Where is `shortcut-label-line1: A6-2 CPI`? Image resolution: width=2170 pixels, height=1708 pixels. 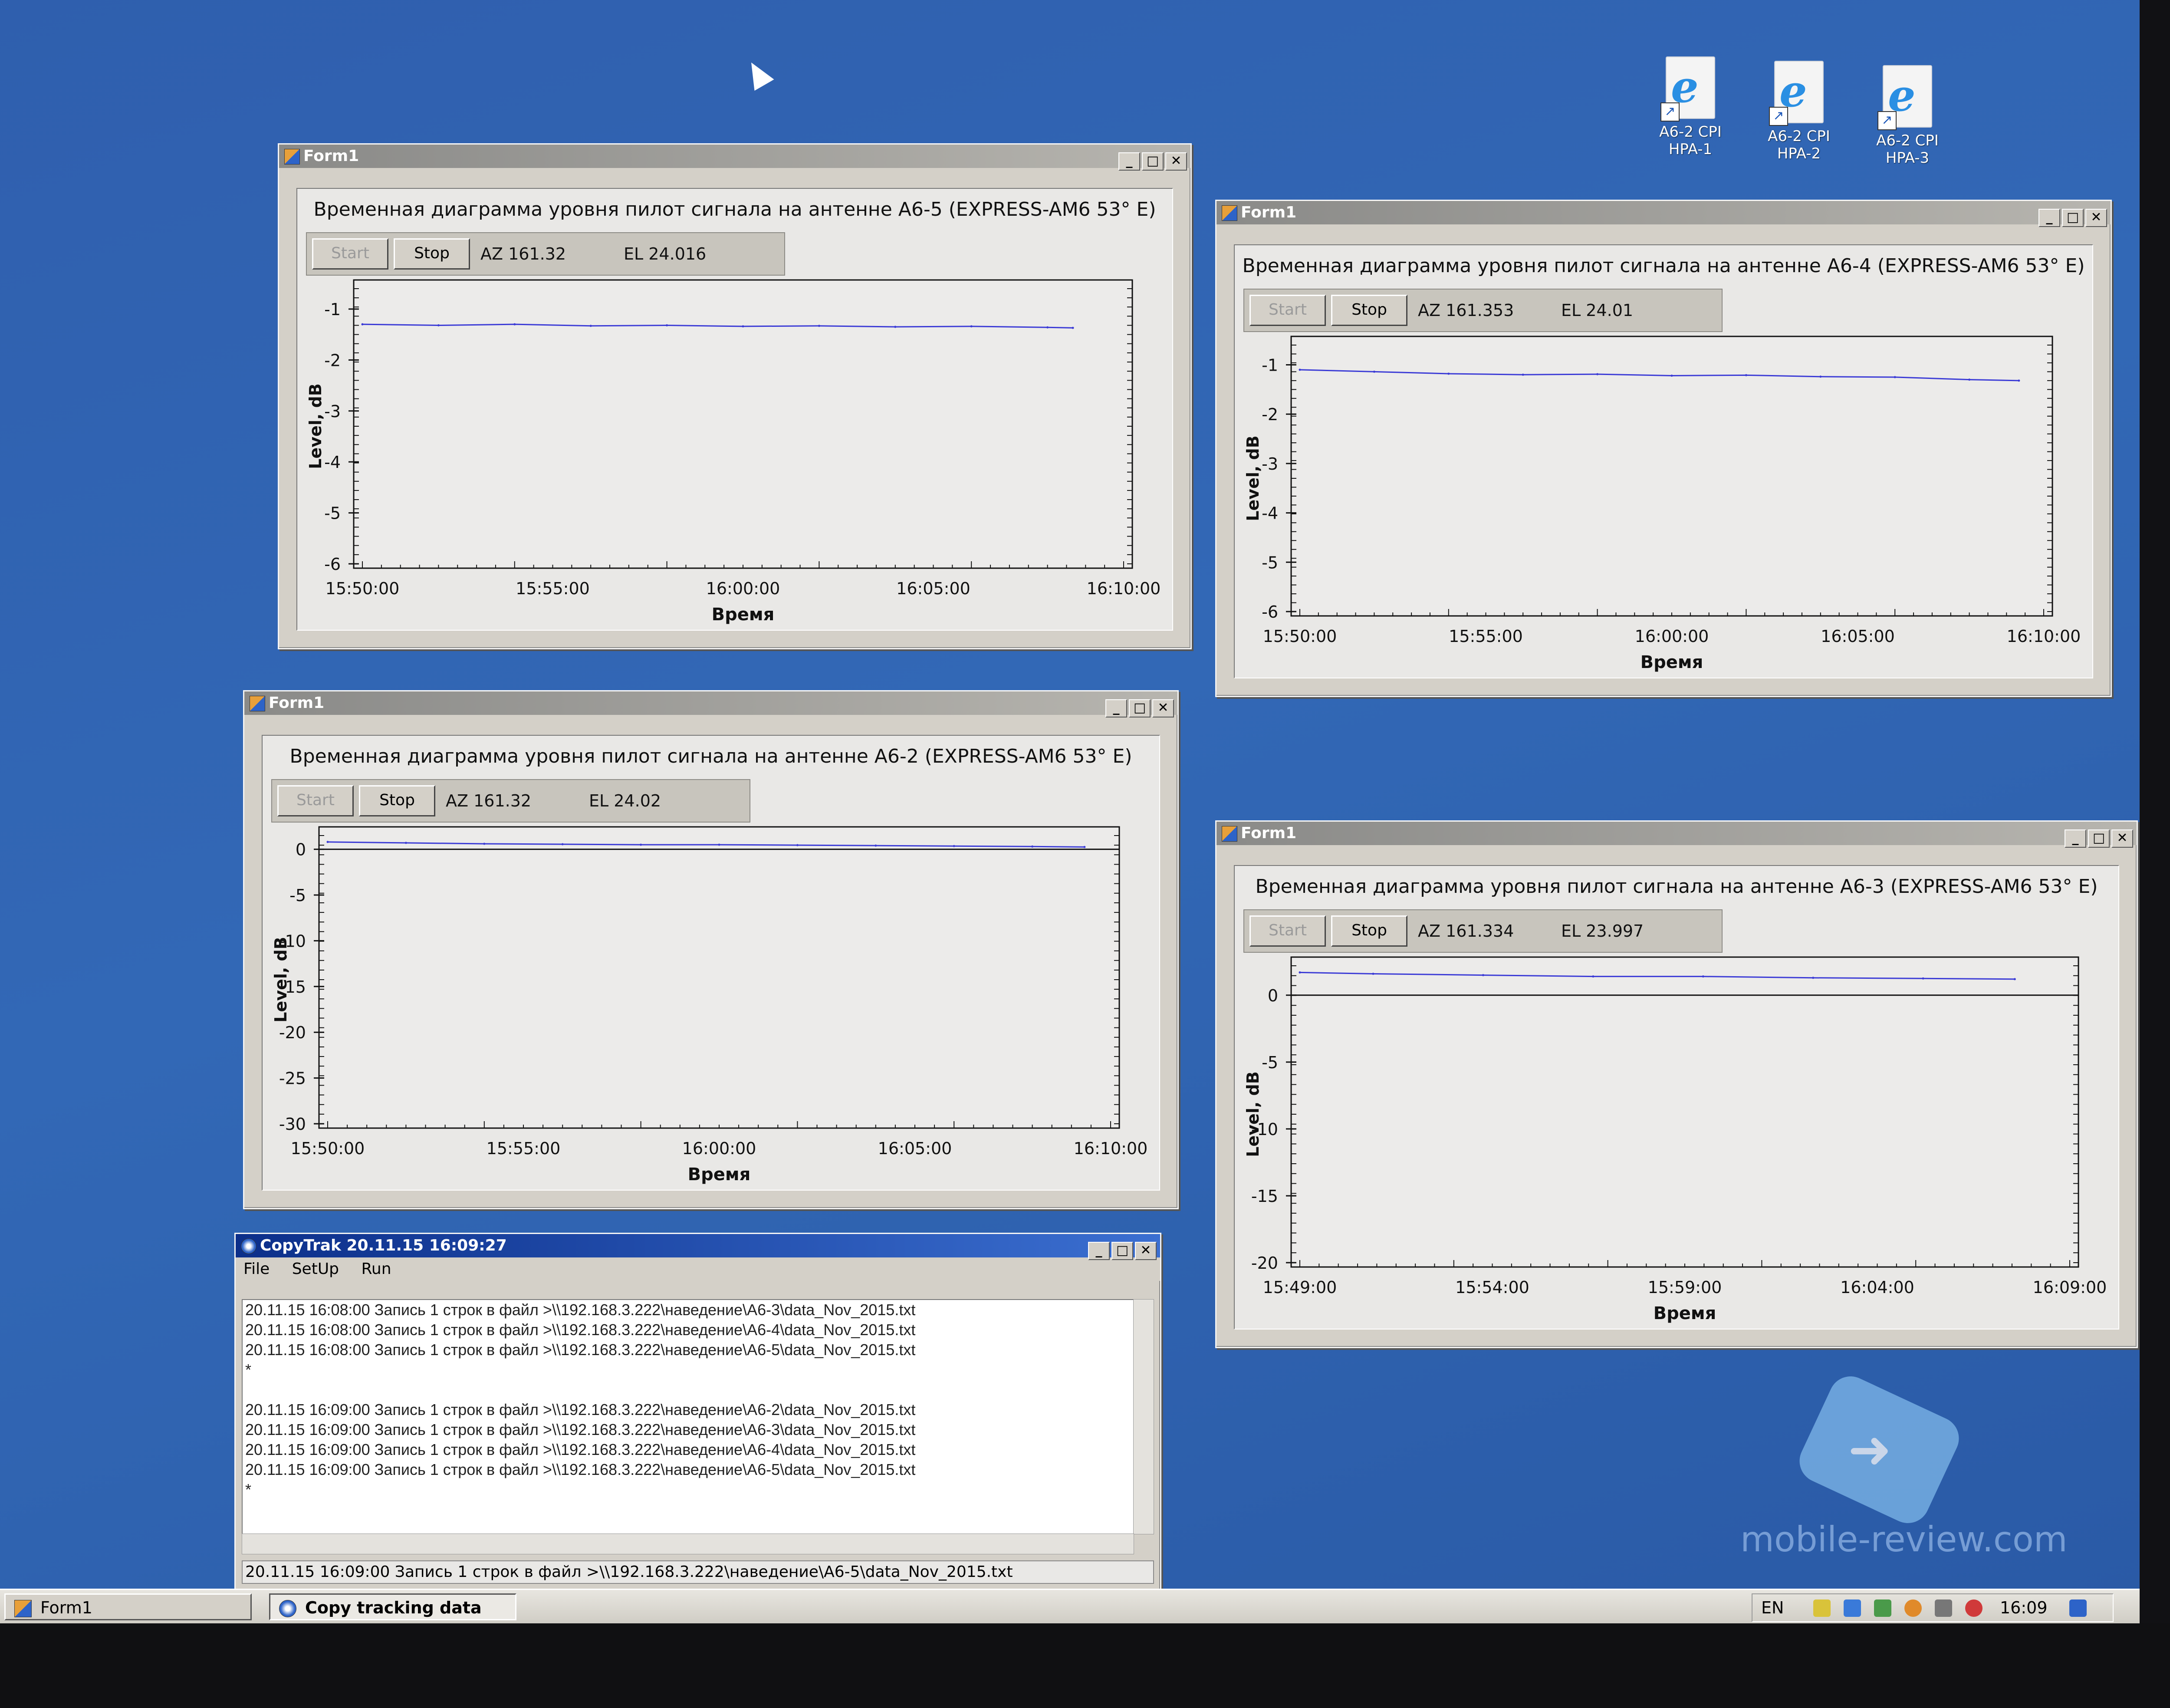 shortcut-label-line1: A6-2 CPI is located at coordinates (1907, 140).